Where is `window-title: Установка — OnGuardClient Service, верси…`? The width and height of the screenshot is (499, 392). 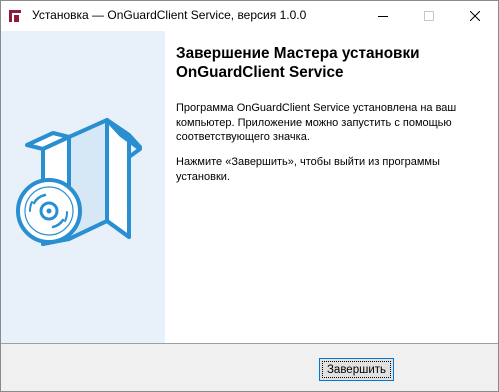 window-title: Установка — OnGuardClient Service, верси… is located at coordinates (169, 15).